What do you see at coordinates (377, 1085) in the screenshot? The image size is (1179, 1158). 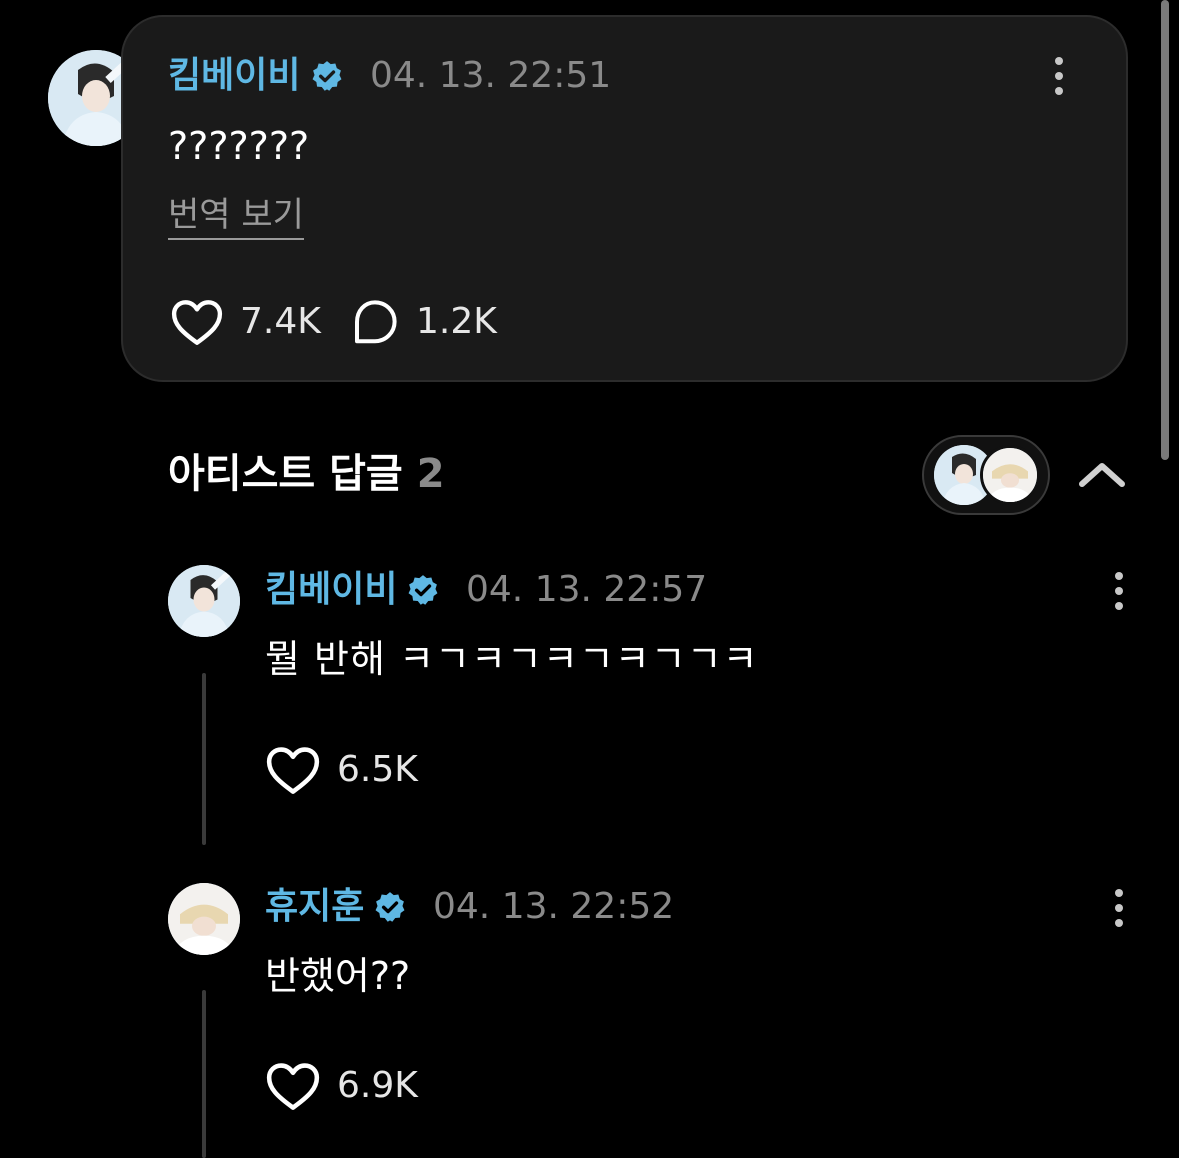 I see `like-count: 6.9K` at bounding box center [377, 1085].